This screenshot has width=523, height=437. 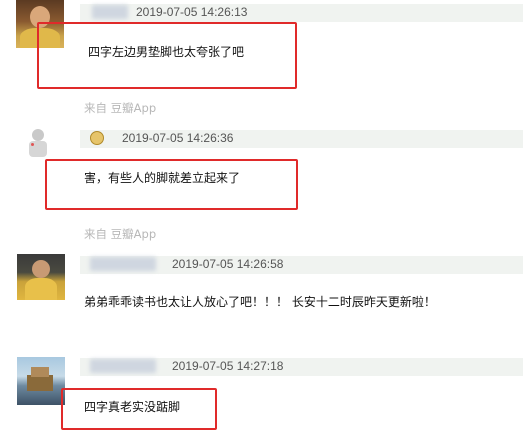 I want to click on comment-timestamp: 2019-07-05 14:26:36, so click(x=177, y=138).